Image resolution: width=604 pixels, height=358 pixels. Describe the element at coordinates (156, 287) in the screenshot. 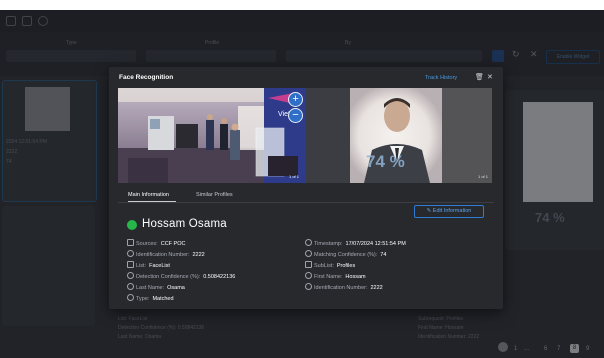

I see `field-last-name: Last Name: Osama` at that location.